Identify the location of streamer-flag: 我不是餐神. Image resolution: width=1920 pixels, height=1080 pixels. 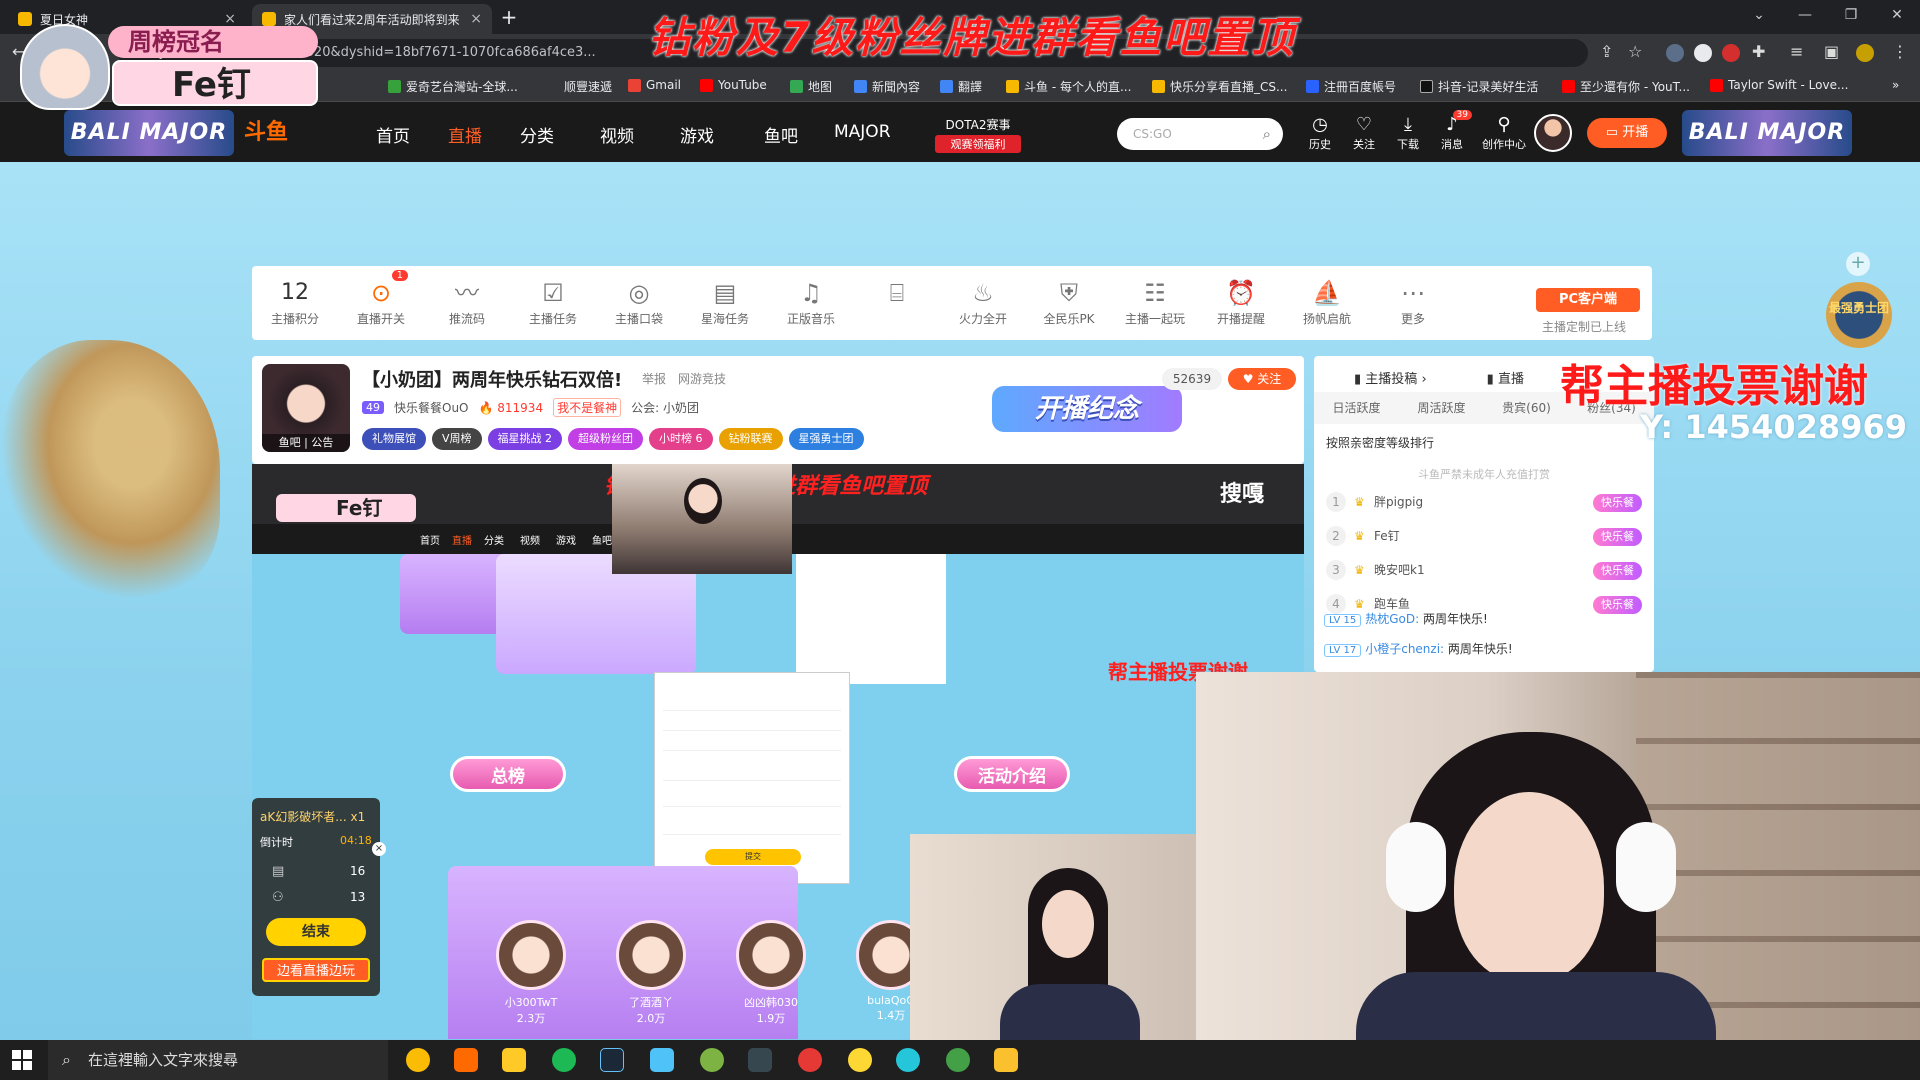
(587, 407).